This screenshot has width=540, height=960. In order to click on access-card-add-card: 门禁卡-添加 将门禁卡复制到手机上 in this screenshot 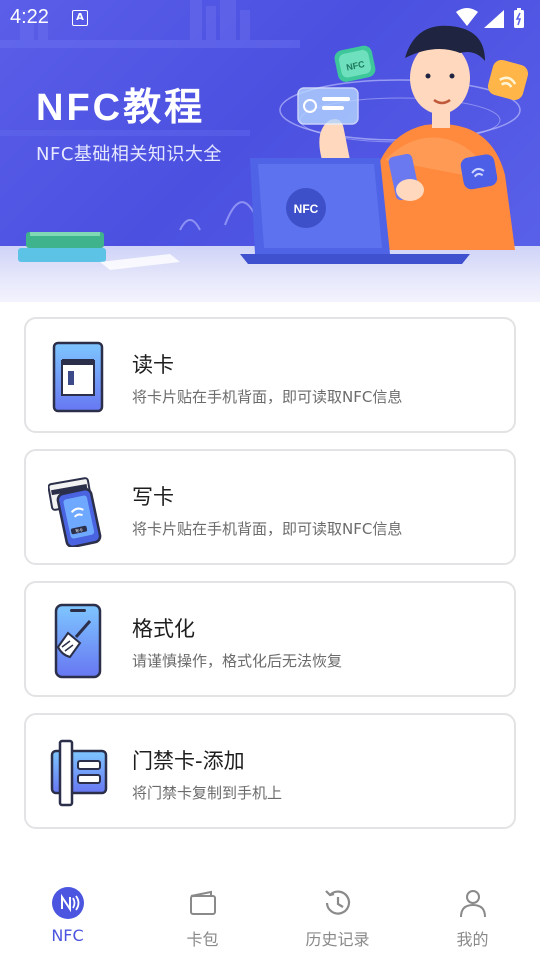, I will do `click(270, 771)`.